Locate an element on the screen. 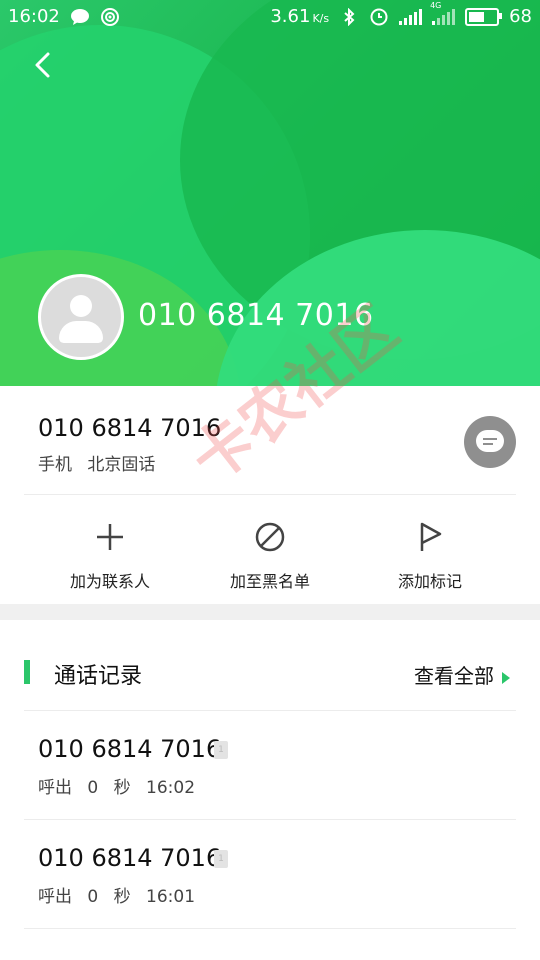 The width and height of the screenshot is (540, 960). phone-details: 手机 北京固话 is located at coordinates (96, 462).